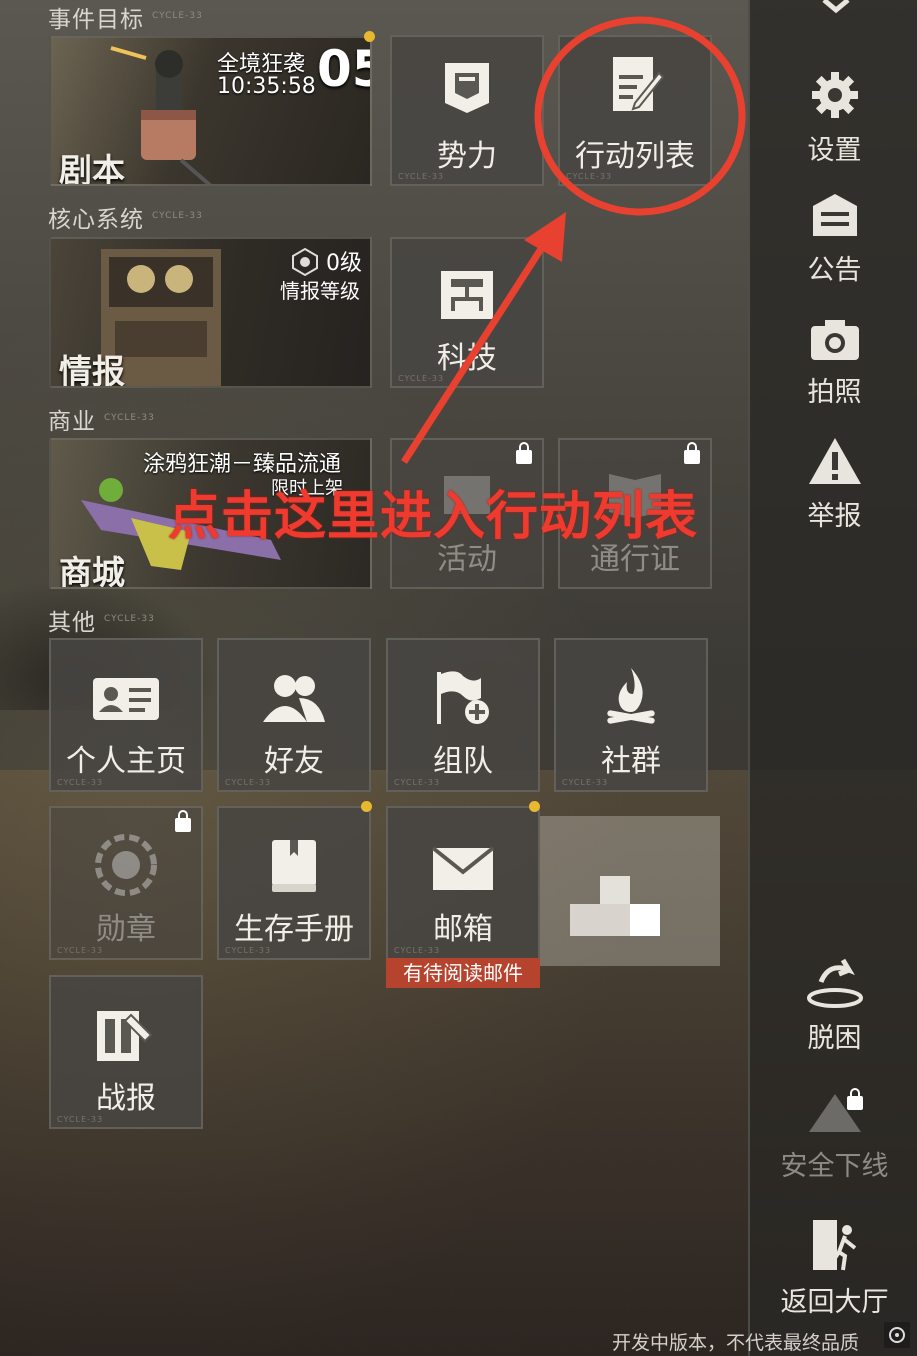 The image size is (917, 1356). I want to click on tech-label: 科技, so click(467, 358).